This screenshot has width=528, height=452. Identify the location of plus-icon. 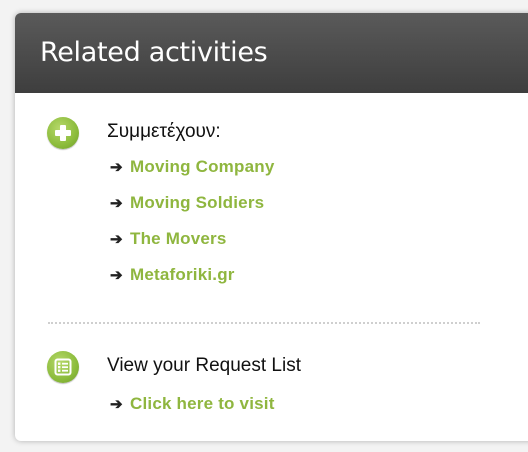
(63, 133).